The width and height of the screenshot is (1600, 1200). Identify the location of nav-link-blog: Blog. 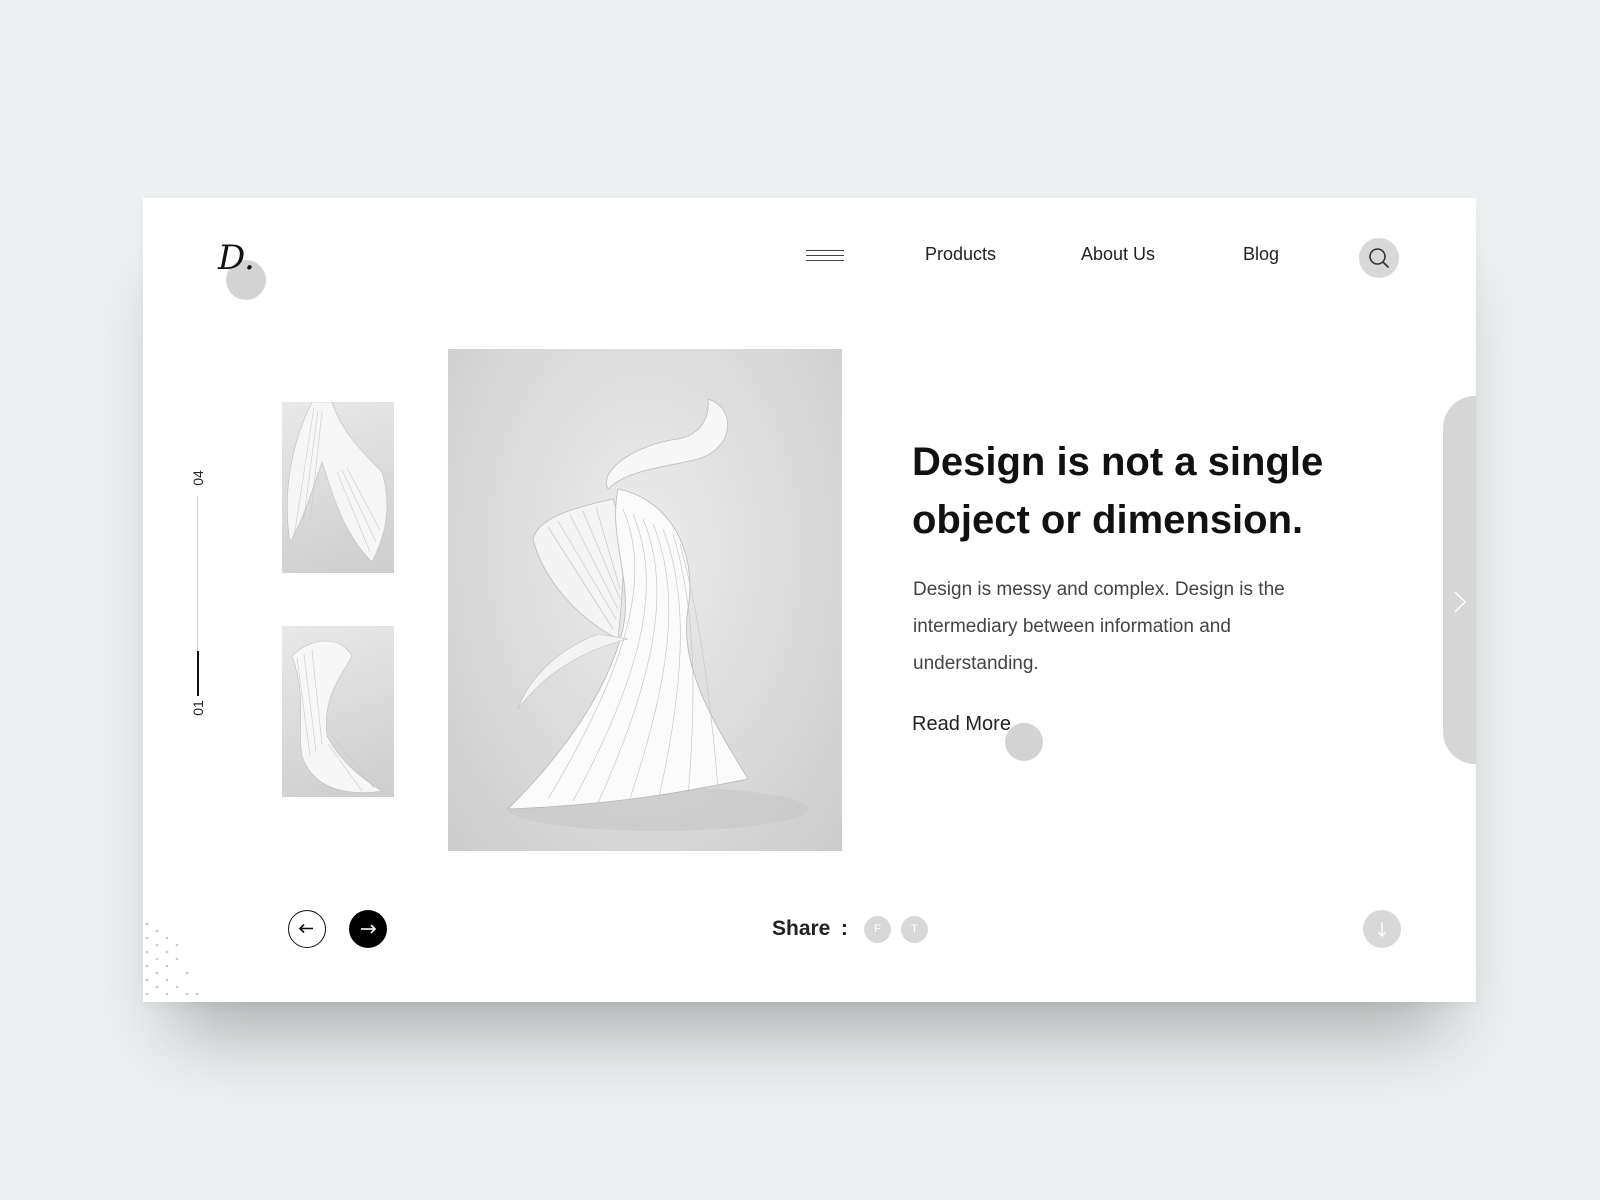
(1261, 254).